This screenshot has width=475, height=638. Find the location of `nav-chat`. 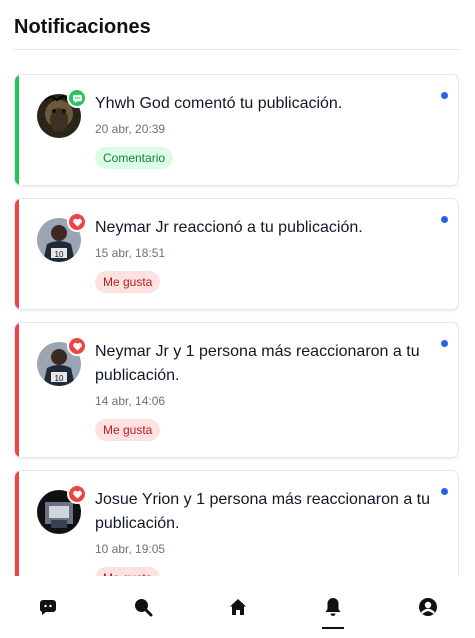

nav-chat is located at coordinates (47, 607).